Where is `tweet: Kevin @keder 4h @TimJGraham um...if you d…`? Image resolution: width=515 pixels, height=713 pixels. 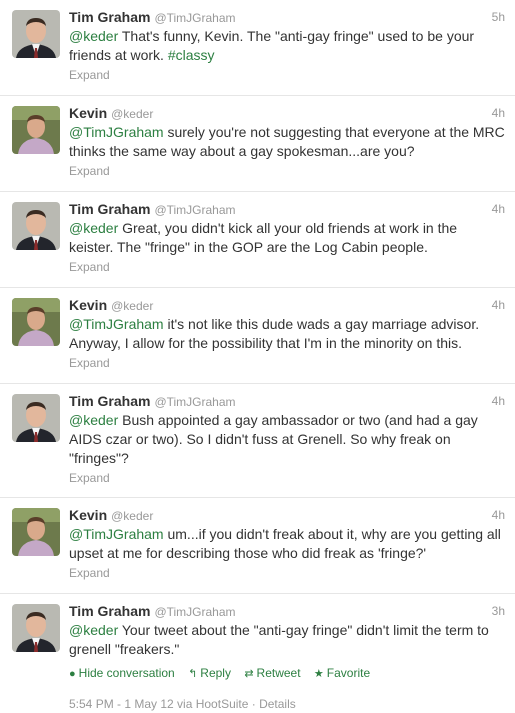
tweet: Kevin @keder 4h @TimJGraham um...if you d… is located at coordinates (257, 546).